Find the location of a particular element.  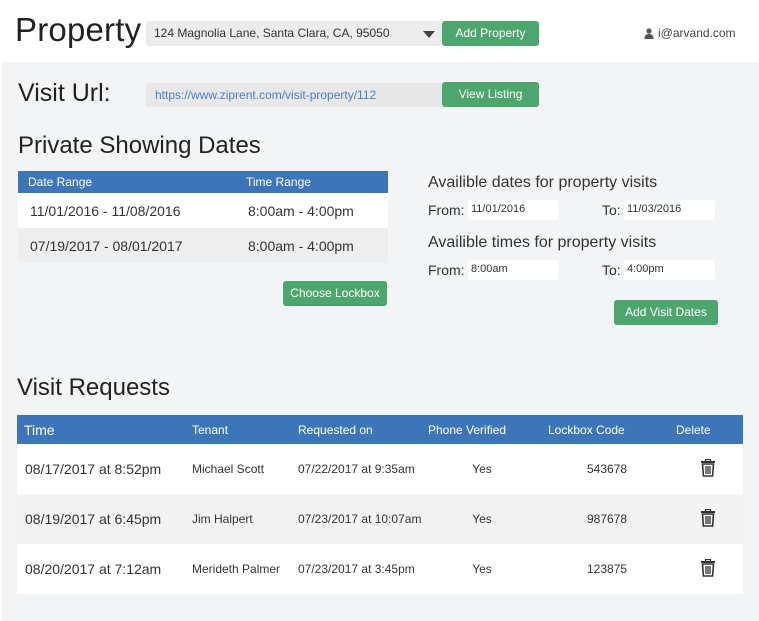

times-from-label: From: is located at coordinates (446, 270).